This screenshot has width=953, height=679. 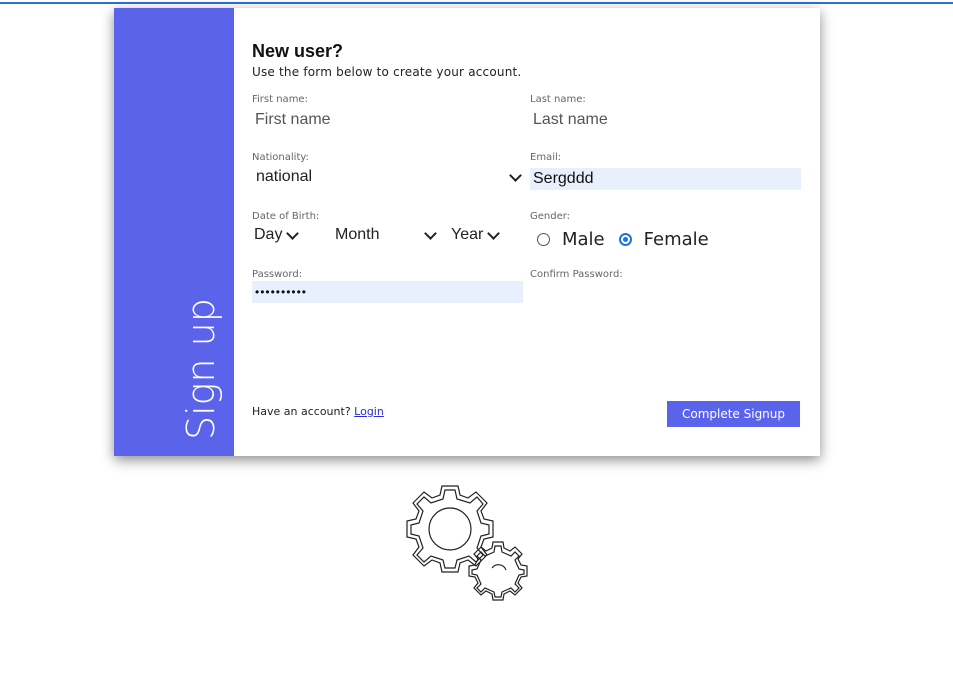 I want to click on confirm-password-input, so click(x=665, y=292).